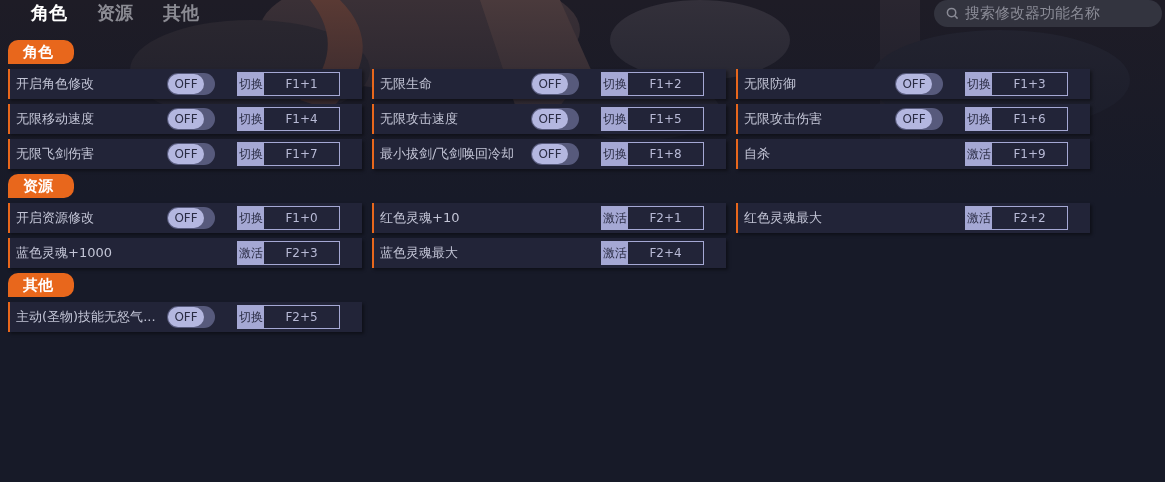 This screenshot has width=1165, height=482. Describe the element at coordinates (419, 253) in the screenshot. I see `cheat-label: 蓝色灵魂最大` at that location.